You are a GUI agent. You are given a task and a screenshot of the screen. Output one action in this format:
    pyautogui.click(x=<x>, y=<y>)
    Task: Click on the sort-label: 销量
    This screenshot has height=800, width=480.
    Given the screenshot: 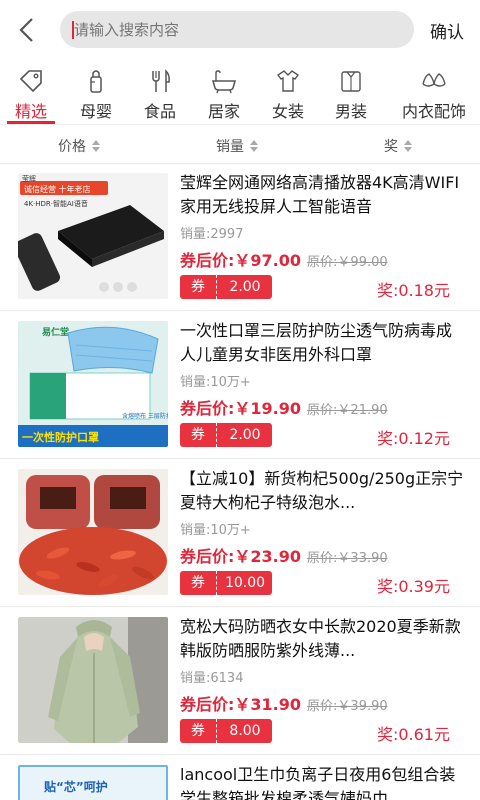 What is the action you would take?
    pyautogui.click(x=230, y=147)
    